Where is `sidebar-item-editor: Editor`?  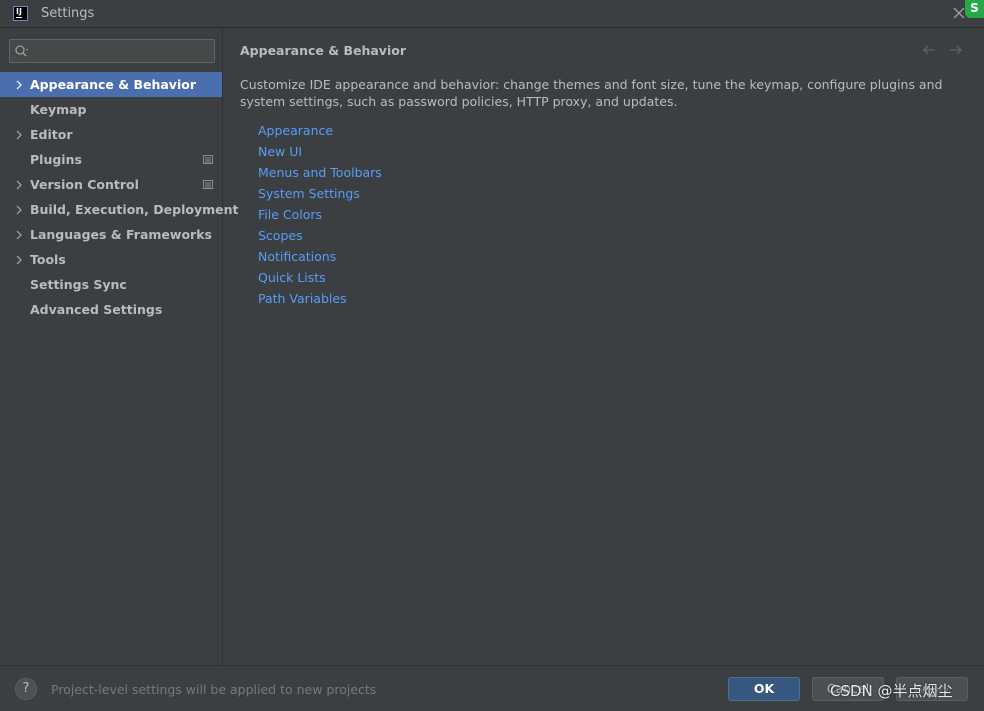 sidebar-item-editor: Editor is located at coordinates (111, 134).